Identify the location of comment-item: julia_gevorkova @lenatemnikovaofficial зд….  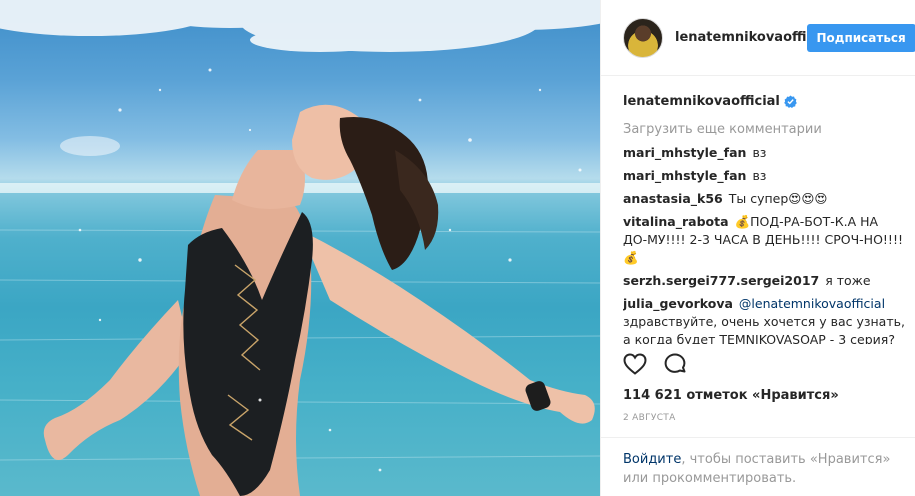
(764, 319).